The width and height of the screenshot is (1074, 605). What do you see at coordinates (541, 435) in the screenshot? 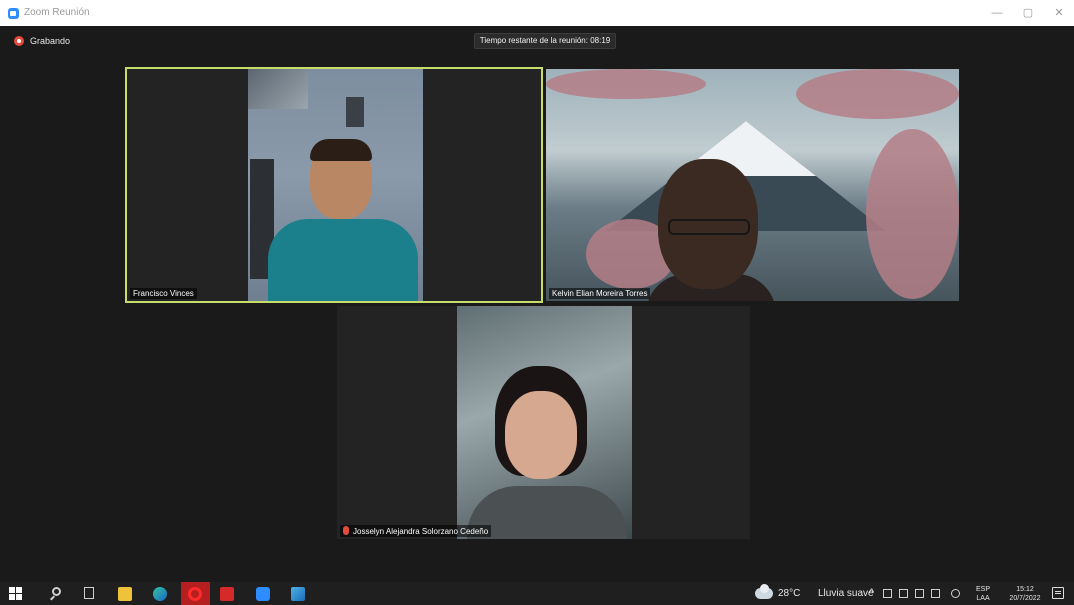
I see `person-face` at bounding box center [541, 435].